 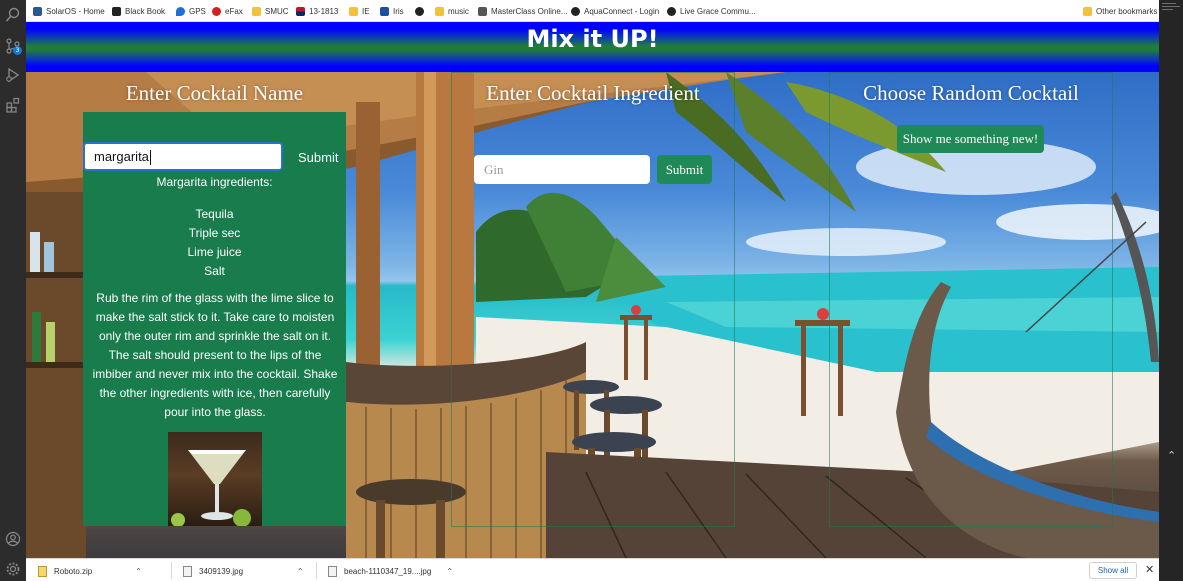 What do you see at coordinates (1171, 290) in the screenshot?
I see `editor-minimap-strip: ⌃` at bounding box center [1171, 290].